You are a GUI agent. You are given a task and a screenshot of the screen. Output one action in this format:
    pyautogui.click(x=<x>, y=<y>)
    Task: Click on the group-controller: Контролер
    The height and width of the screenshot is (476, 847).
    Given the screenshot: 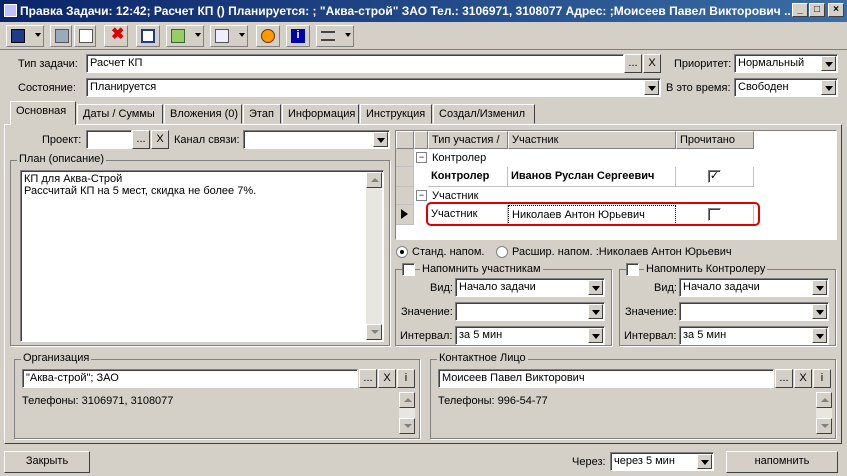 What is the action you would take?
    pyautogui.click(x=459, y=158)
    